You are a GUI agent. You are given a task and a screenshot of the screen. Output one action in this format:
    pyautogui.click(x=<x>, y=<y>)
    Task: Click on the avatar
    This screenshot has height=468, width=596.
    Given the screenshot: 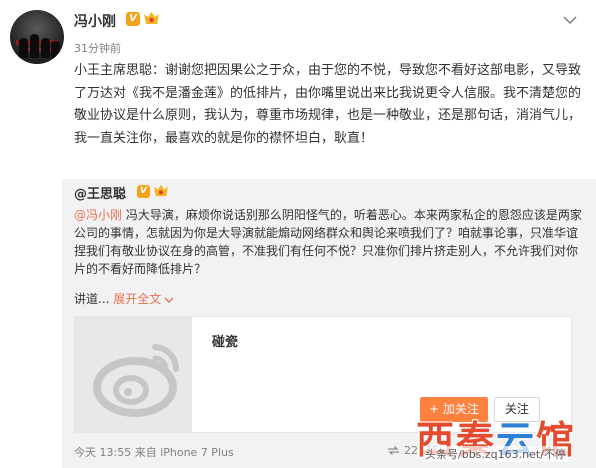 What is the action you would take?
    pyautogui.click(x=37, y=37)
    